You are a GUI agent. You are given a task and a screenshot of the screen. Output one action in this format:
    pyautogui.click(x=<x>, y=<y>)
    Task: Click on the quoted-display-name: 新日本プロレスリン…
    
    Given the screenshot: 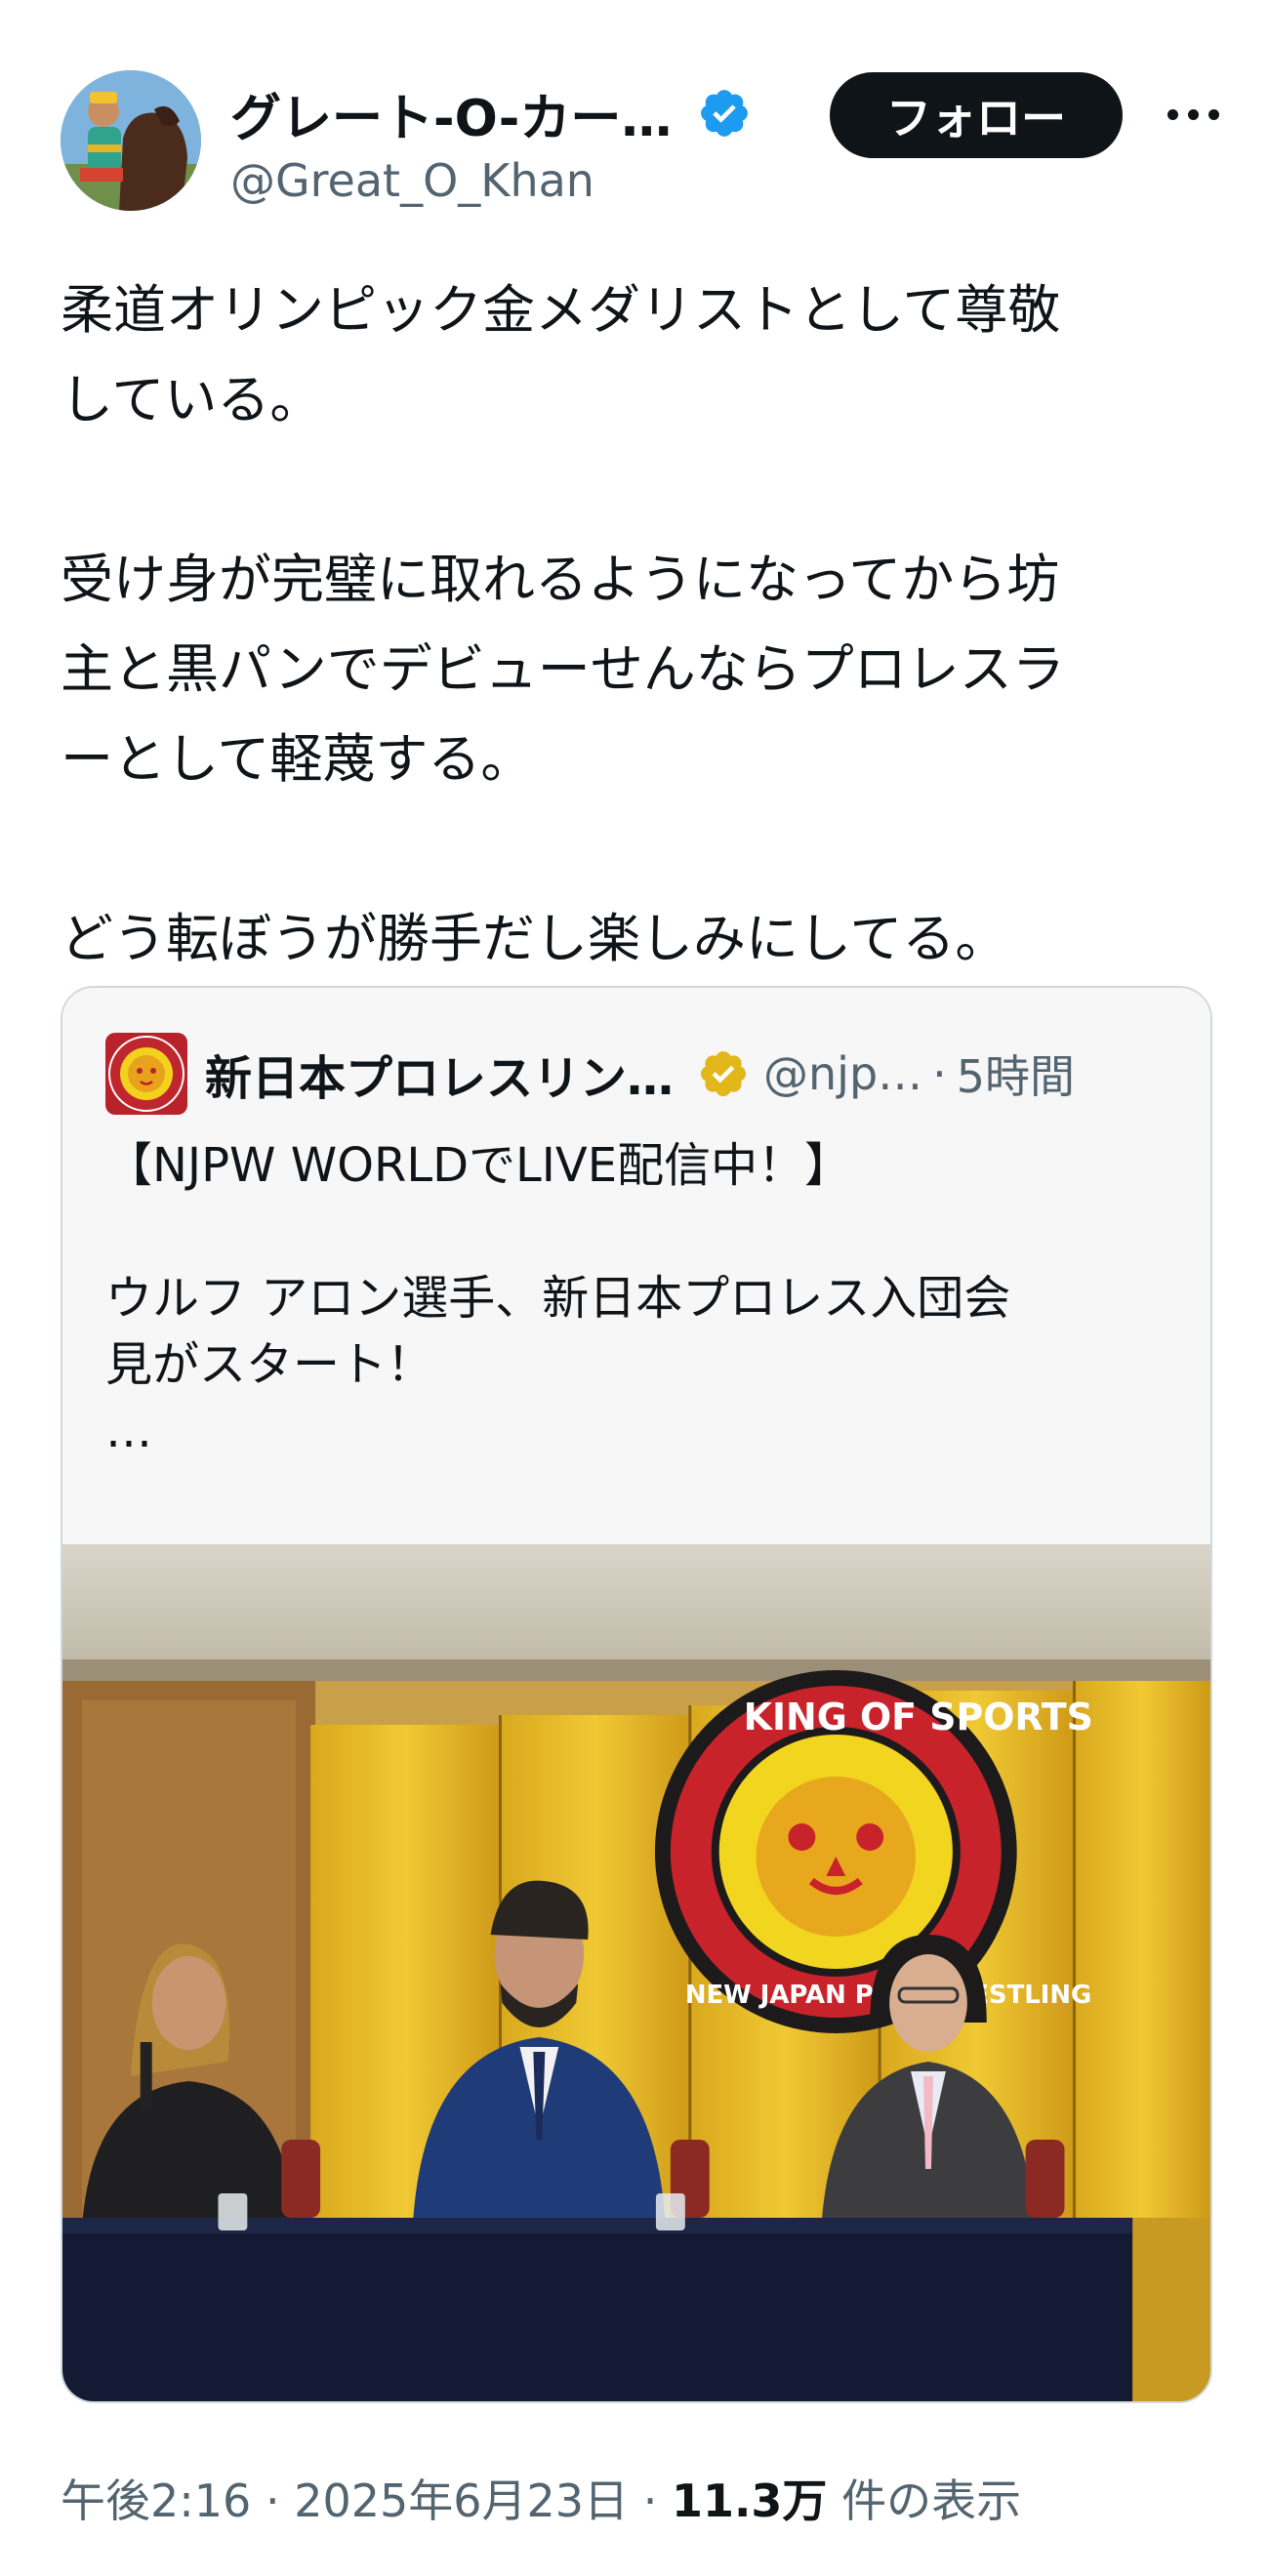 What is the action you would take?
    pyautogui.click(x=439, y=1074)
    